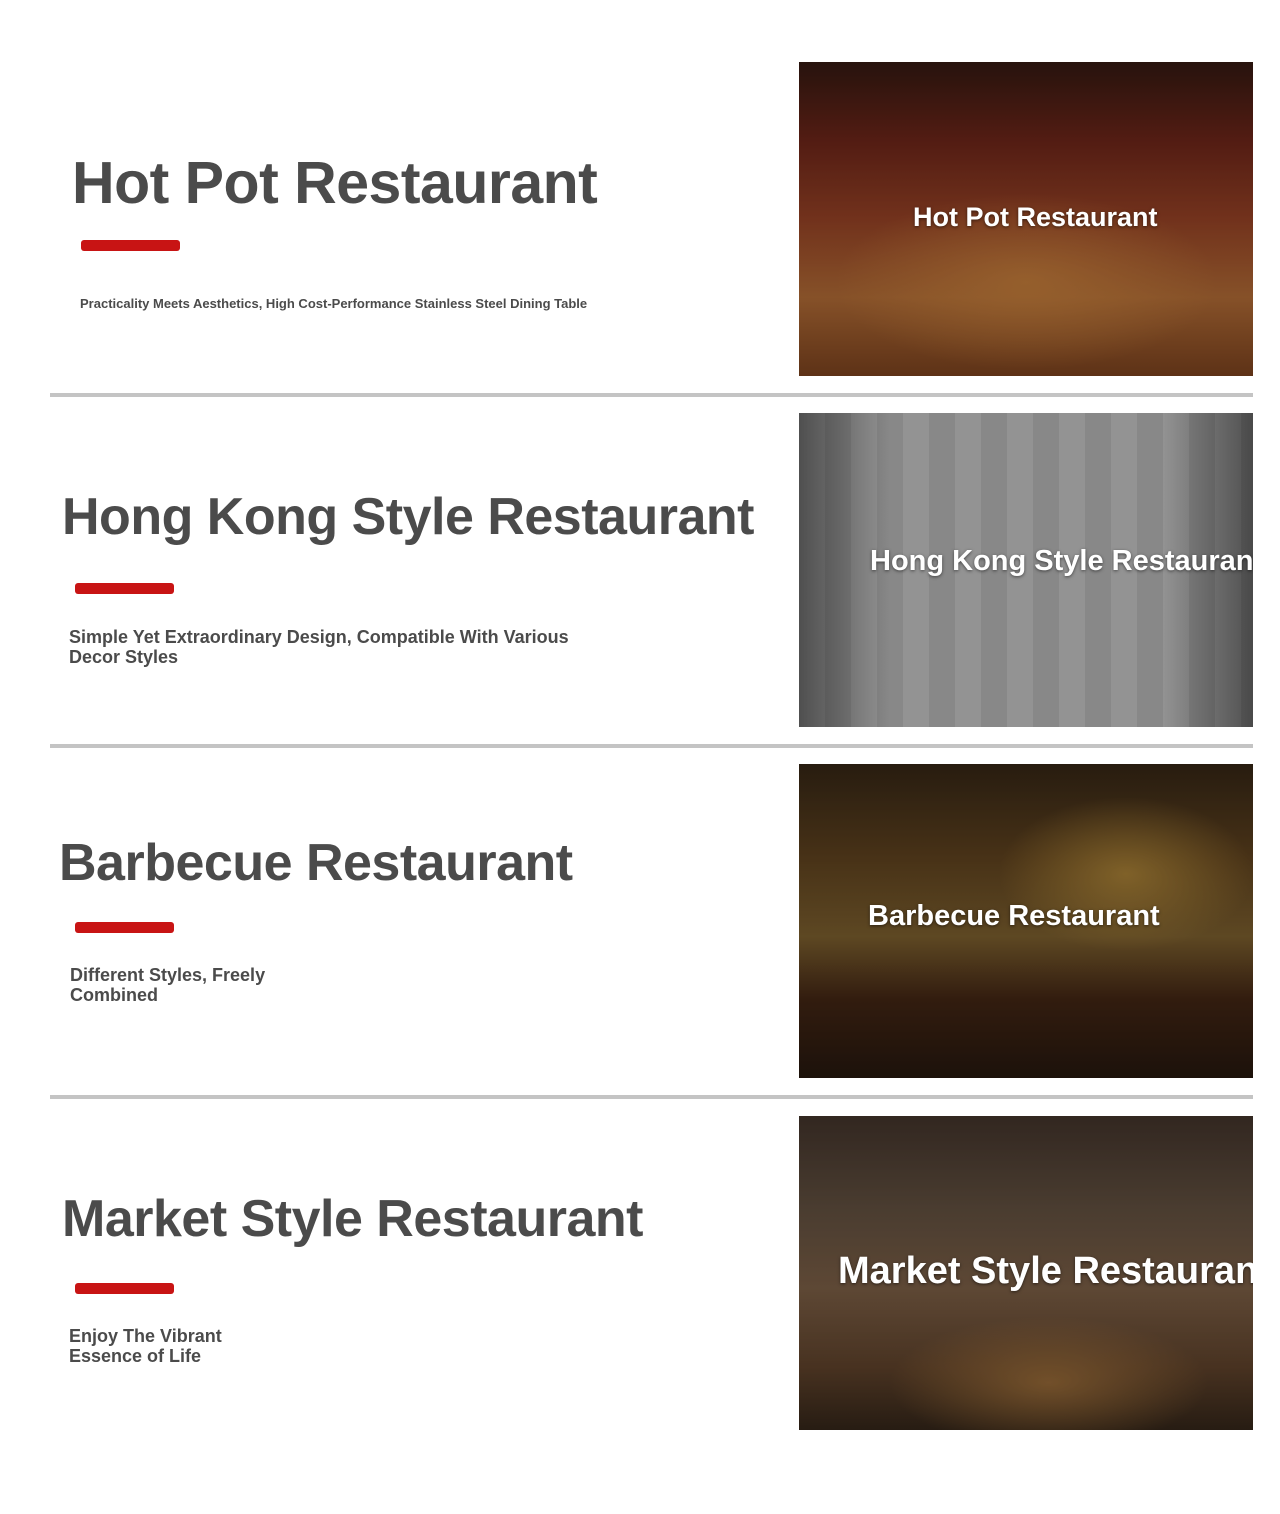 This screenshot has width=1280, height=1514. I want to click on section-subtitle: Different Styles, Freely Combined, so click(168, 985).